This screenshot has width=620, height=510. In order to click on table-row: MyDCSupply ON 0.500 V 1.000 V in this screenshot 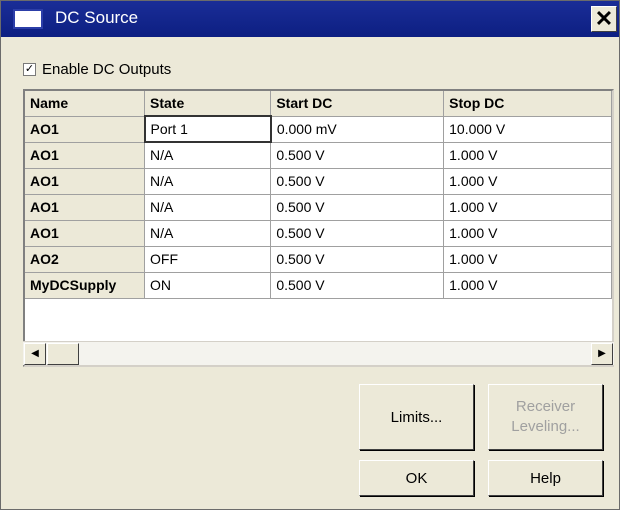, I will do `click(318, 285)`.